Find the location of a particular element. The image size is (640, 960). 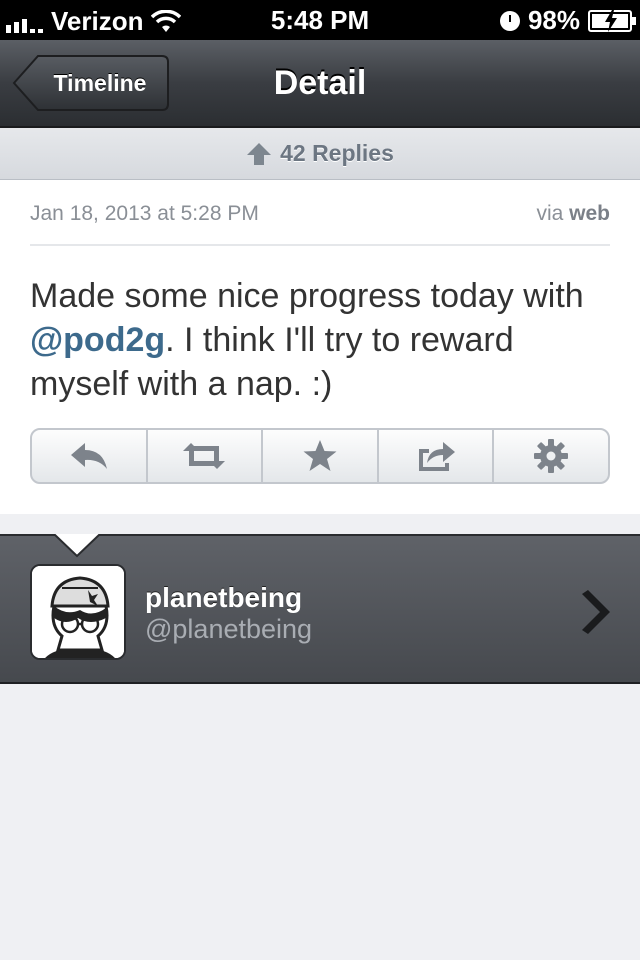

avatar-illustration is located at coordinates (78, 612).